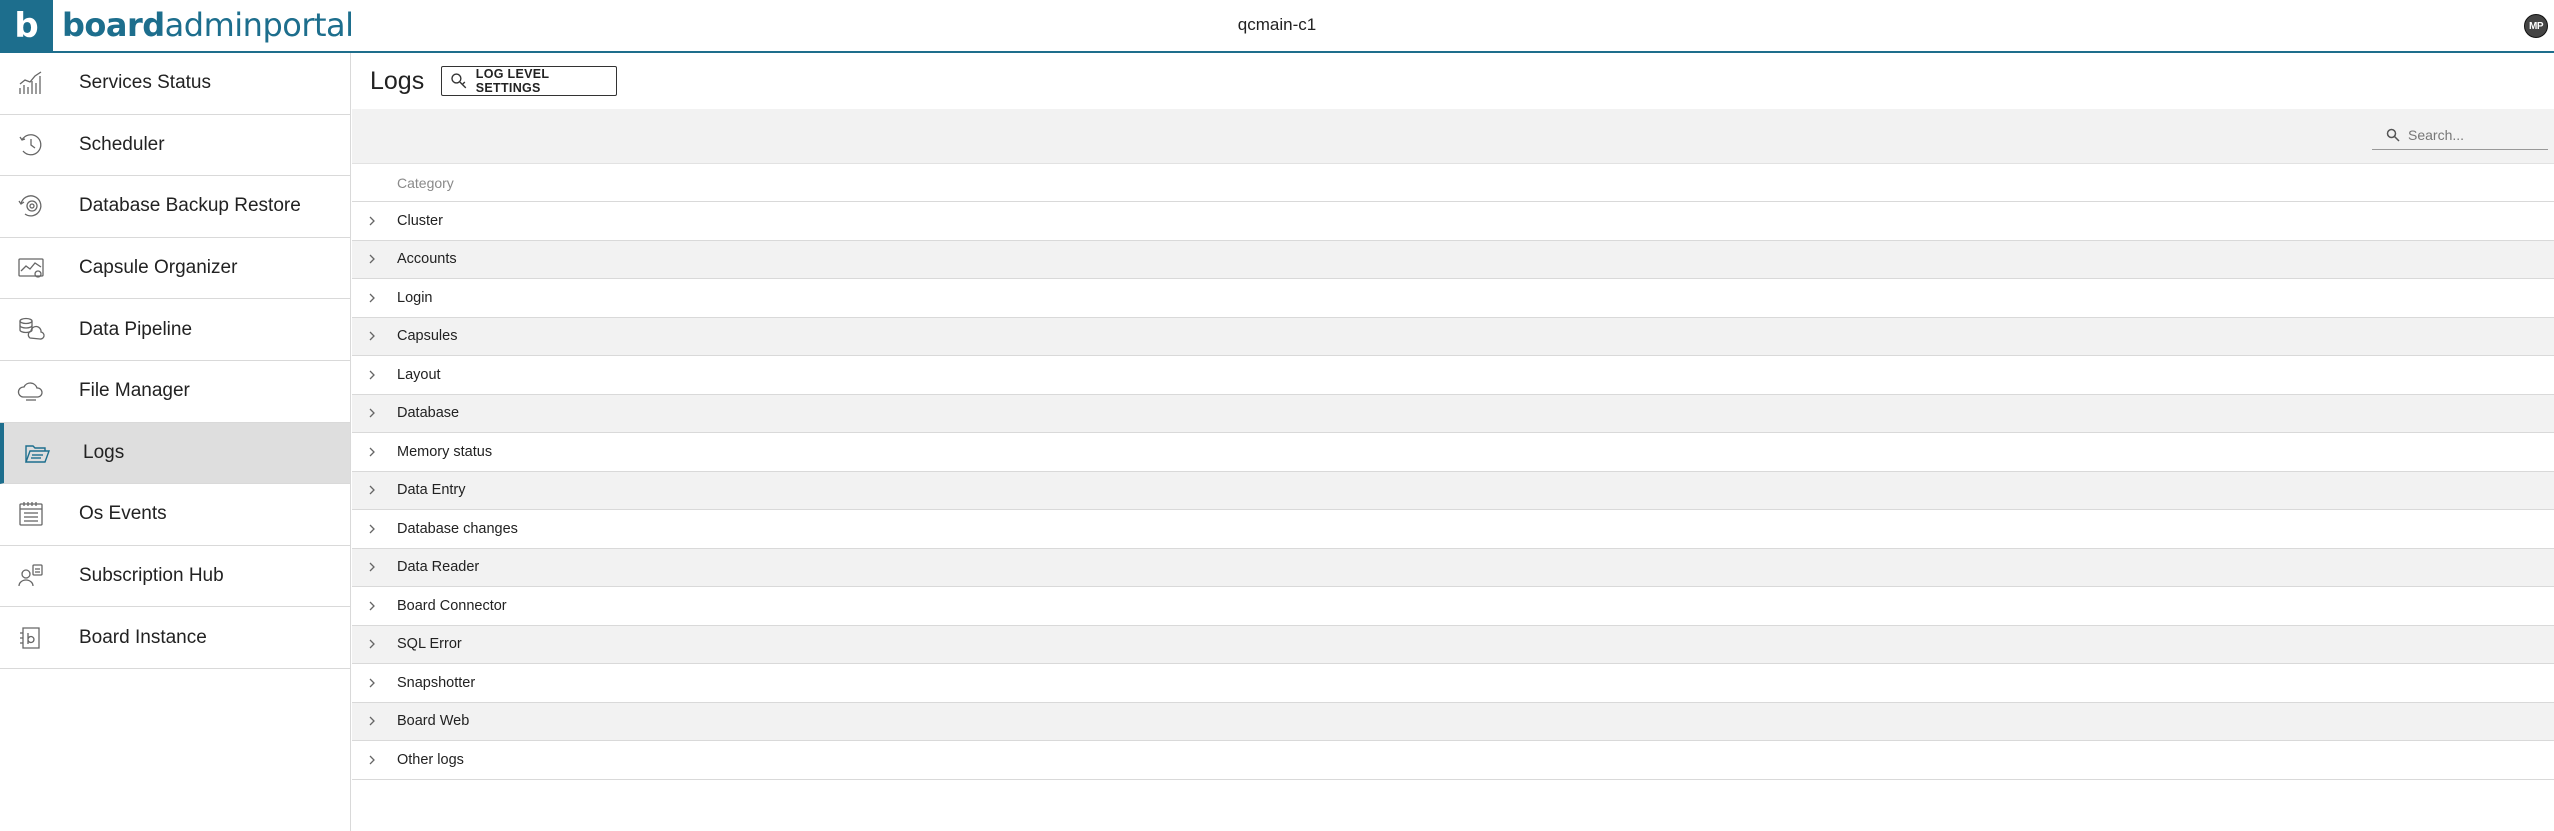  Describe the element at coordinates (445, 451) in the screenshot. I see `category-name: Memory status` at that location.